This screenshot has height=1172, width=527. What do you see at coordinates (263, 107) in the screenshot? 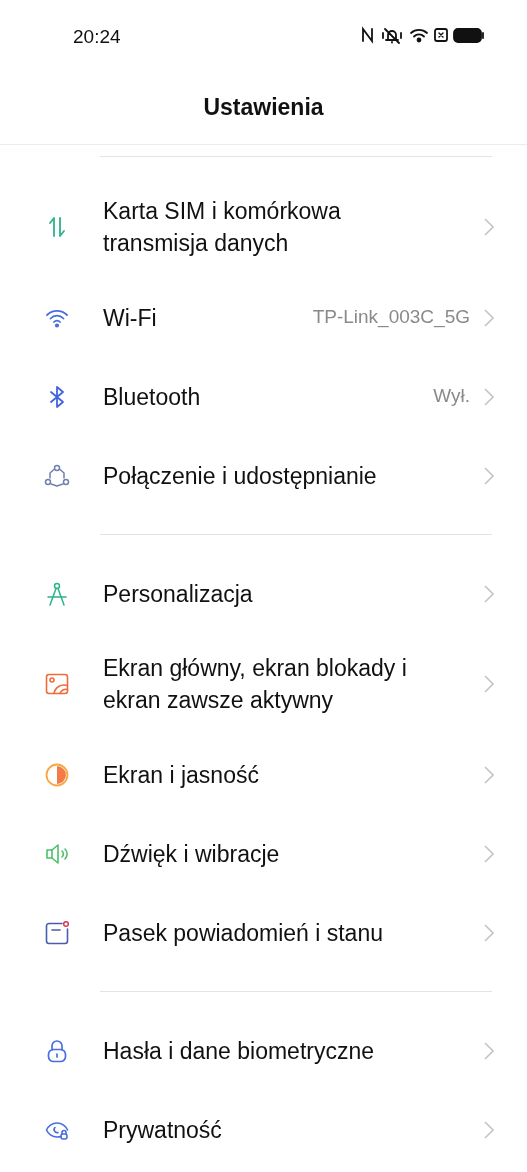
I see `page-title: Ustawienia` at bounding box center [263, 107].